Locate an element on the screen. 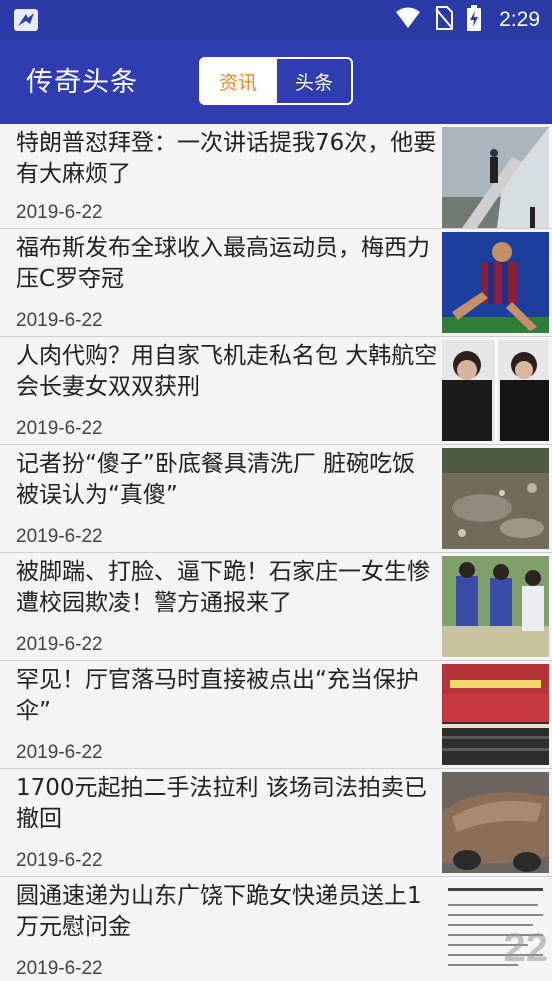  news-item: 圆通速递为山东广饶下跪女快递员送上1万元慰问金 2019-6-22 is located at coordinates (276, 929).